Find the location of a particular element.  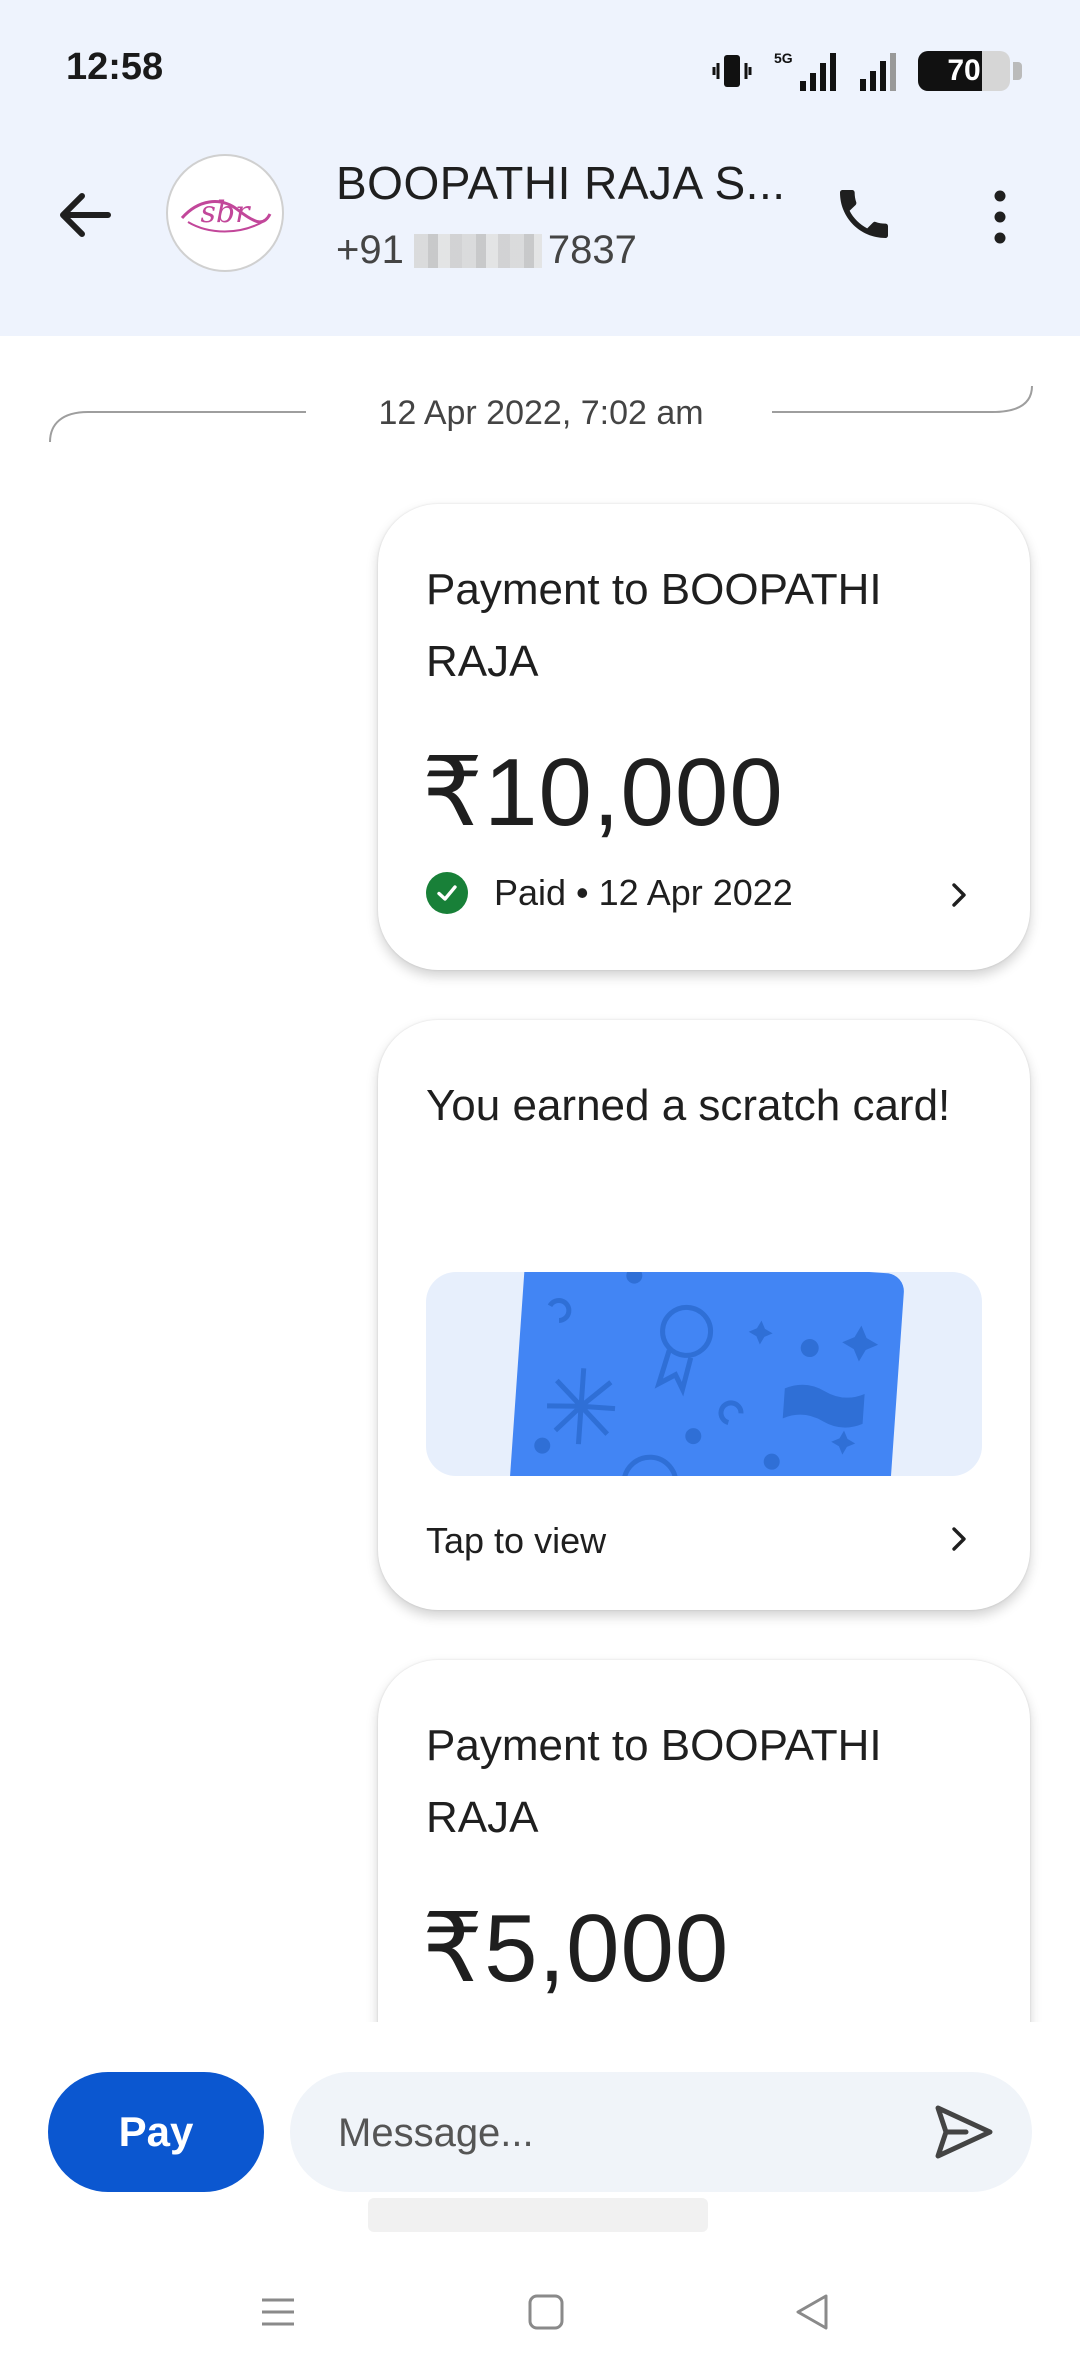

recents-icon is located at coordinates (278, 2312).